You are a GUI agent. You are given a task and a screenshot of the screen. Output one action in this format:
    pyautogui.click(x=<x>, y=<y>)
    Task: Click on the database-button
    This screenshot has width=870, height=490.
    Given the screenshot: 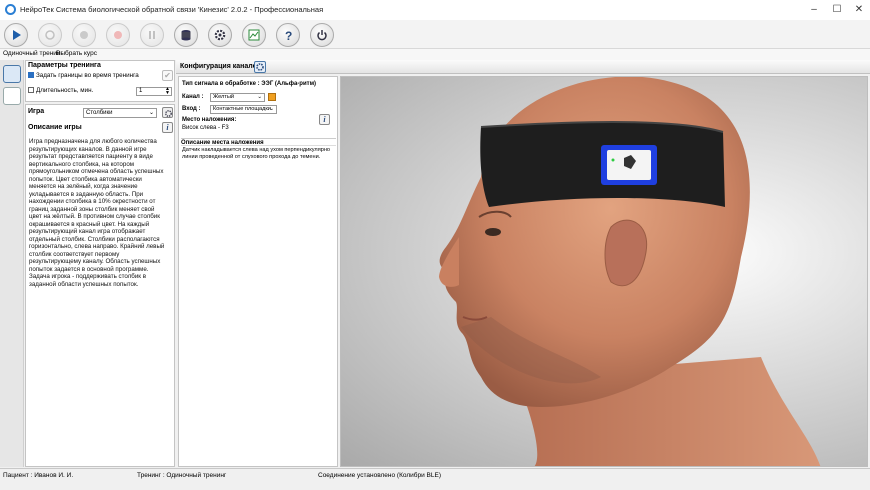 What is the action you would take?
    pyautogui.click(x=186, y=35)
    